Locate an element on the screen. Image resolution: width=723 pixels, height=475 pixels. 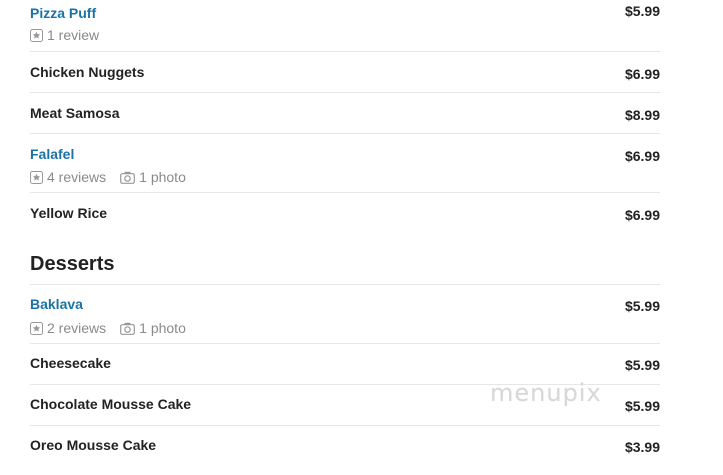
menu-item: Pizza Puff $5.99 1 review is located at coordinates (345, 26).